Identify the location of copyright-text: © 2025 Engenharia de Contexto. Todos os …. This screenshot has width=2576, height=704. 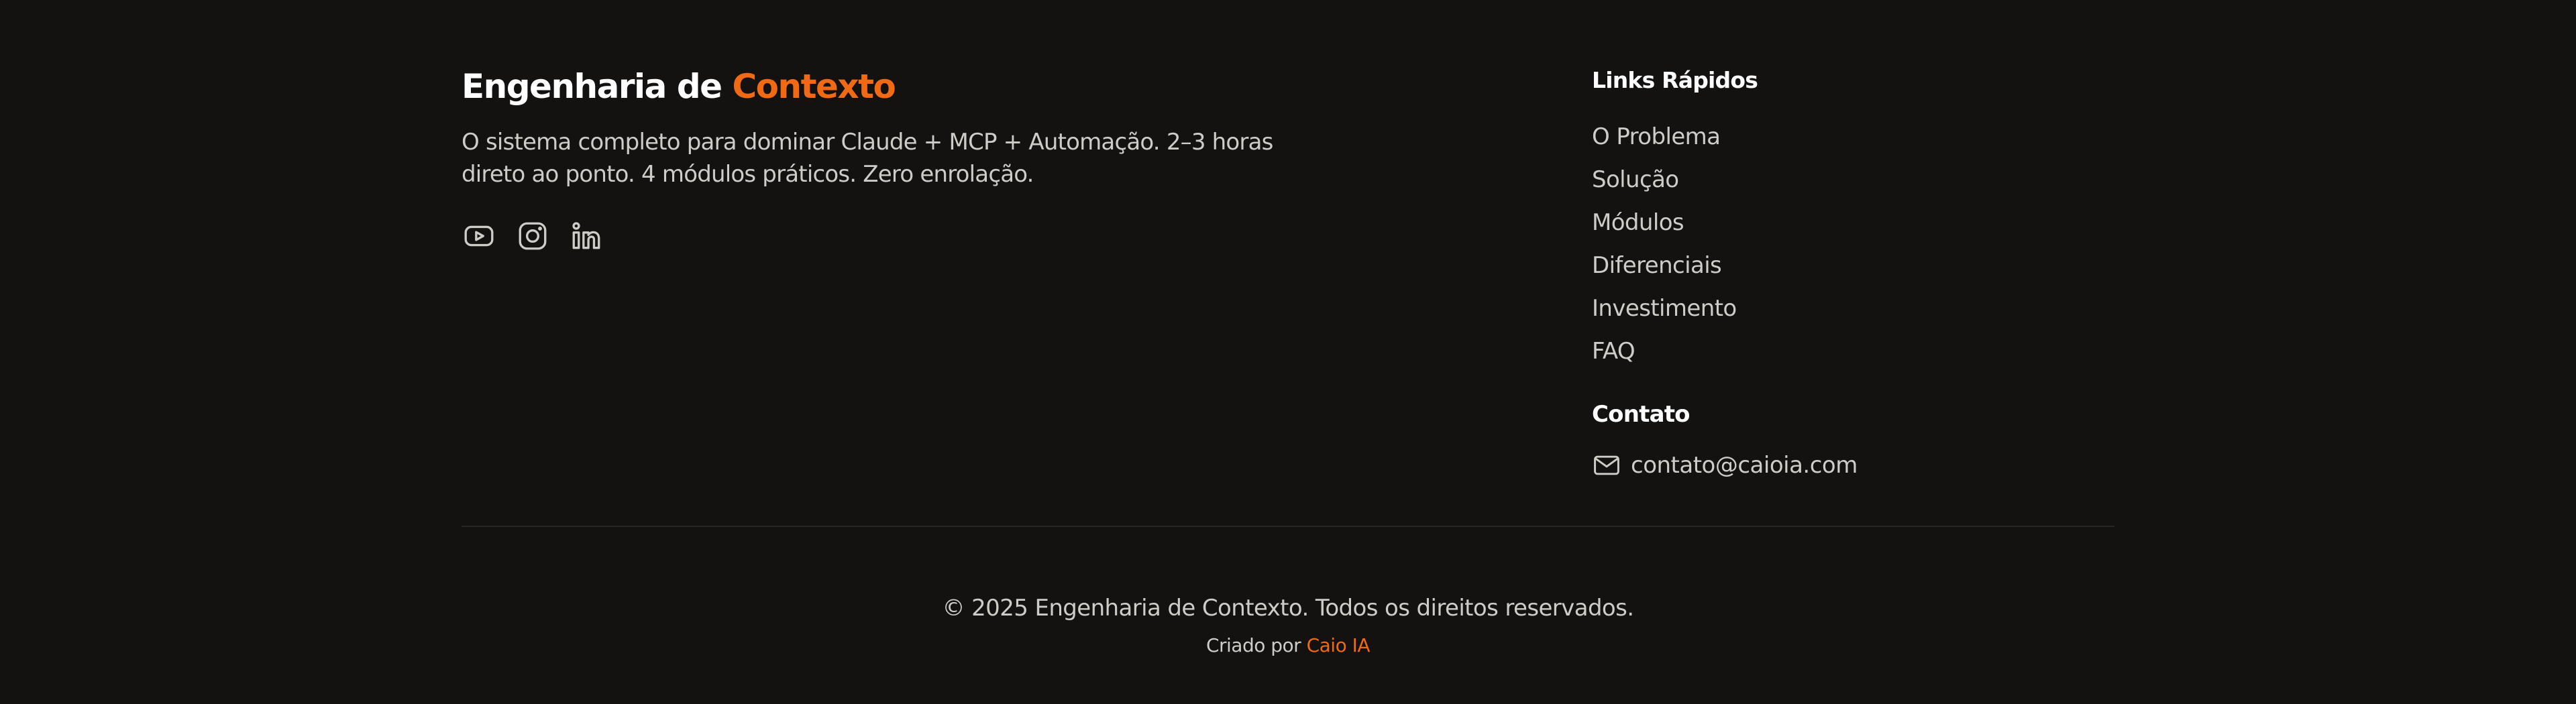
(1288, 608).